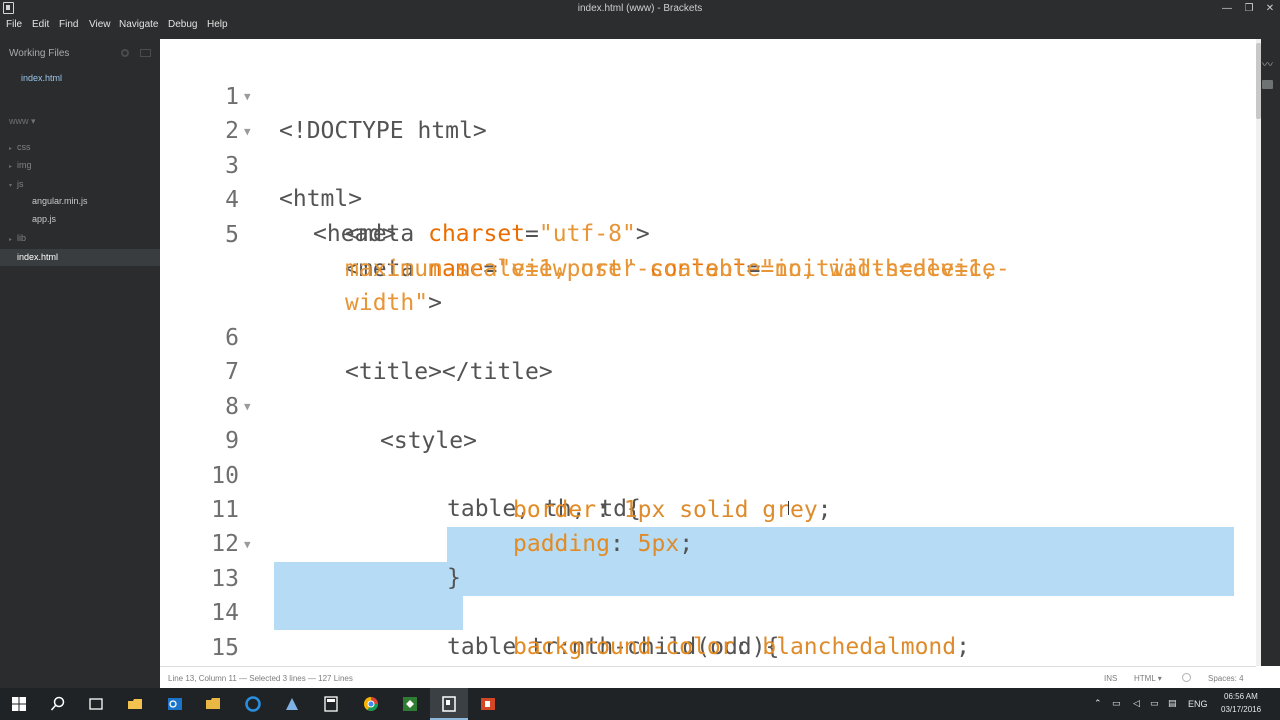 Image resolution: width=1280 pixels, height=720 pixels. Describe the element at coordinates (371, 704) in the screenshot. I see `chrome-icon` at that location.